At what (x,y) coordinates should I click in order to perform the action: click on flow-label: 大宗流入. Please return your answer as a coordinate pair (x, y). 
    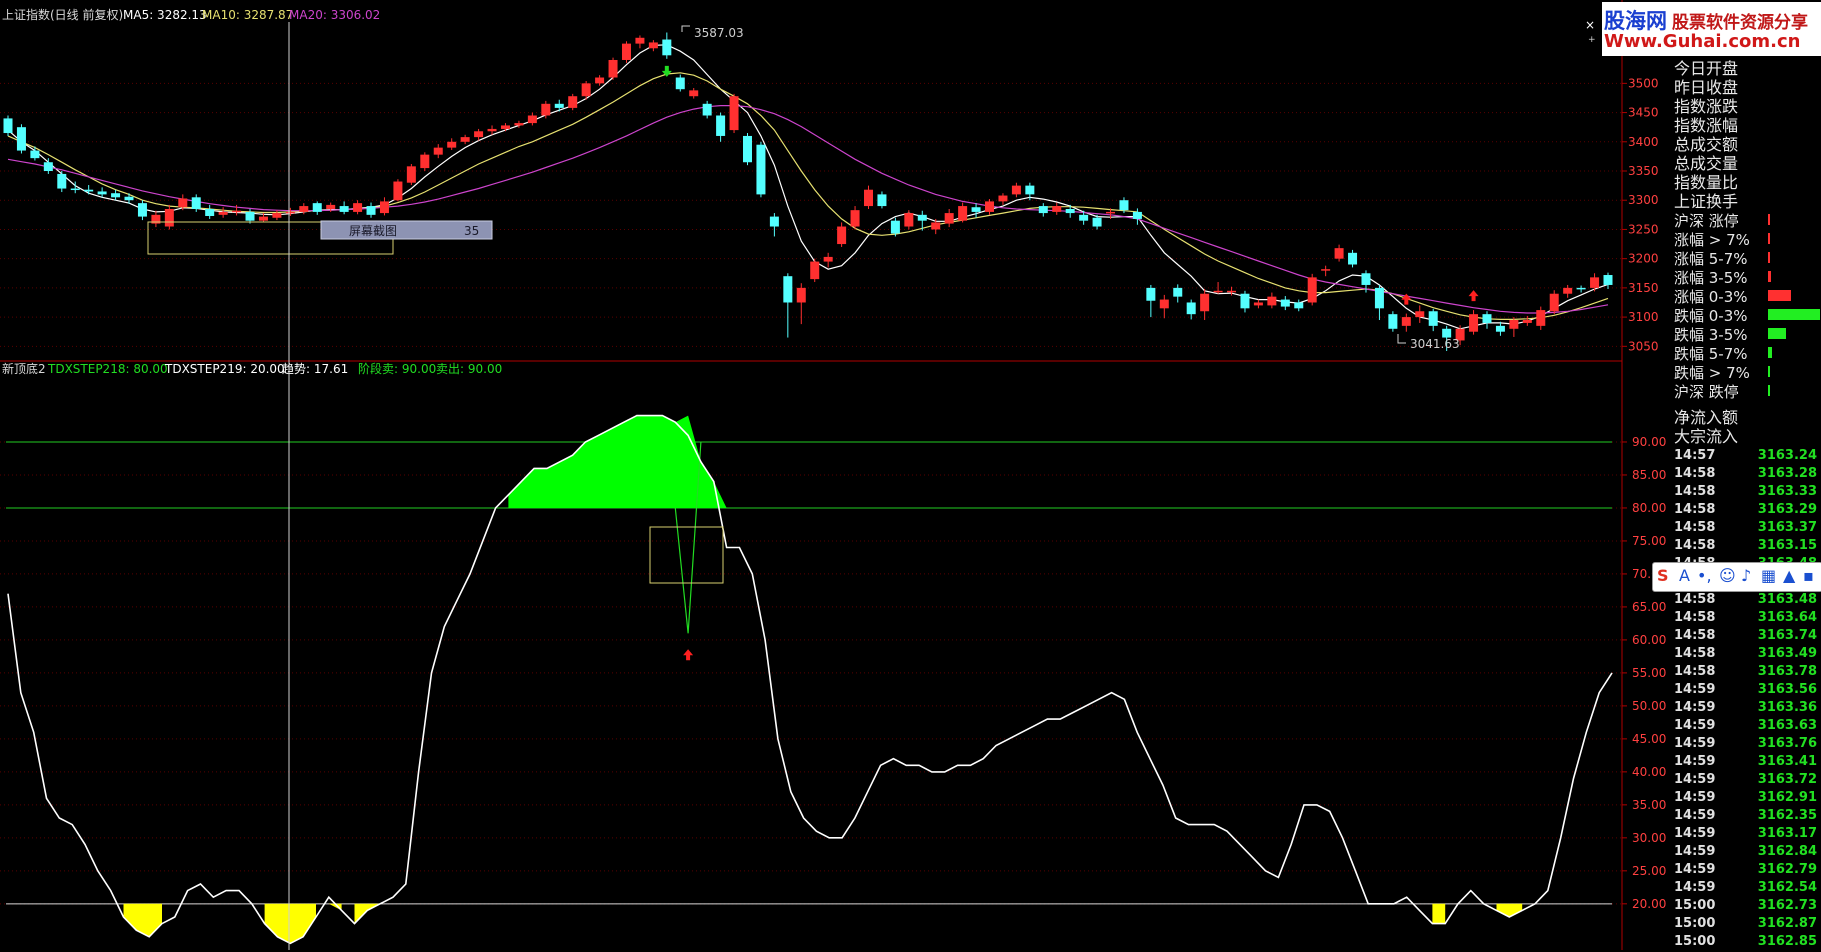
    Looking at the image, I should click on (1706, 436).